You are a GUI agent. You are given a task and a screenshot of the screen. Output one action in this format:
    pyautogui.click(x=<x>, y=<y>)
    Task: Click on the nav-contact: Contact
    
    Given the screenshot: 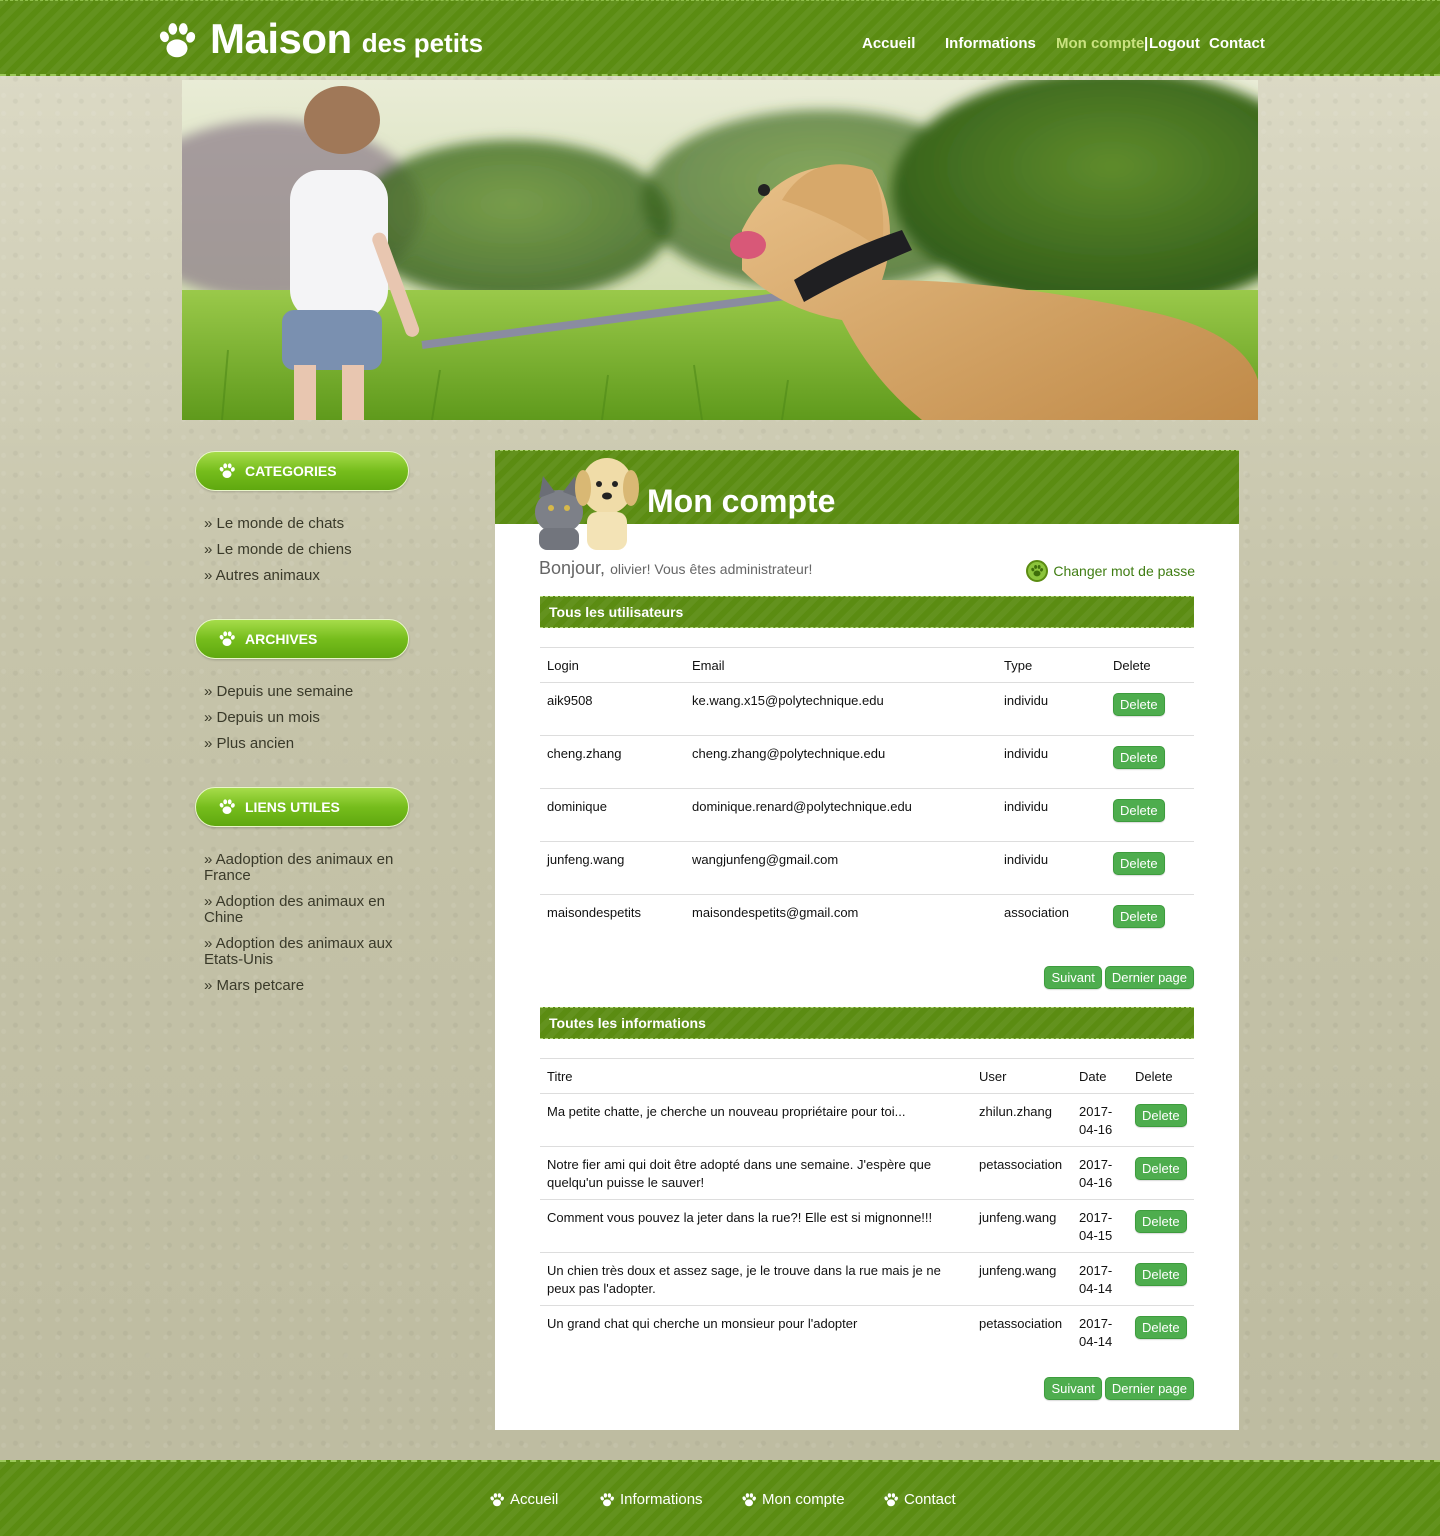 What is the action you would take?
    pyautogui.click(x=1237, y=43)
    